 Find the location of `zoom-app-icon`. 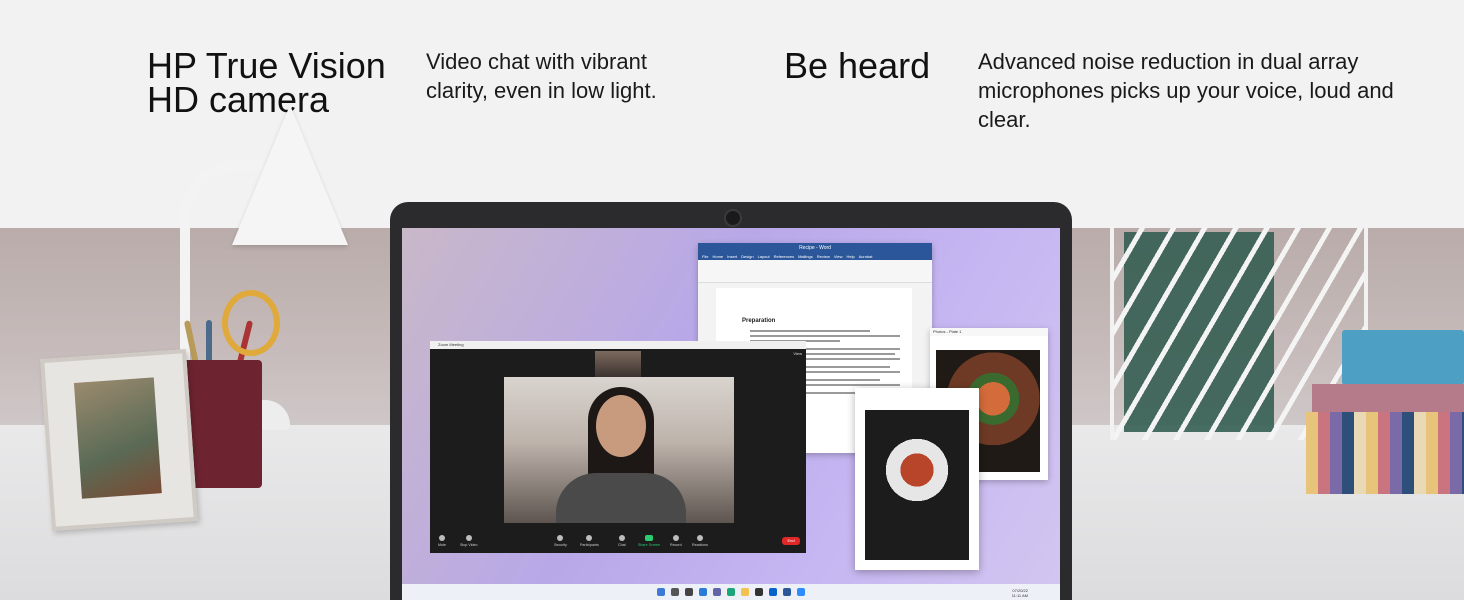

zoom-app-icon is located at coordinates (801, 592).